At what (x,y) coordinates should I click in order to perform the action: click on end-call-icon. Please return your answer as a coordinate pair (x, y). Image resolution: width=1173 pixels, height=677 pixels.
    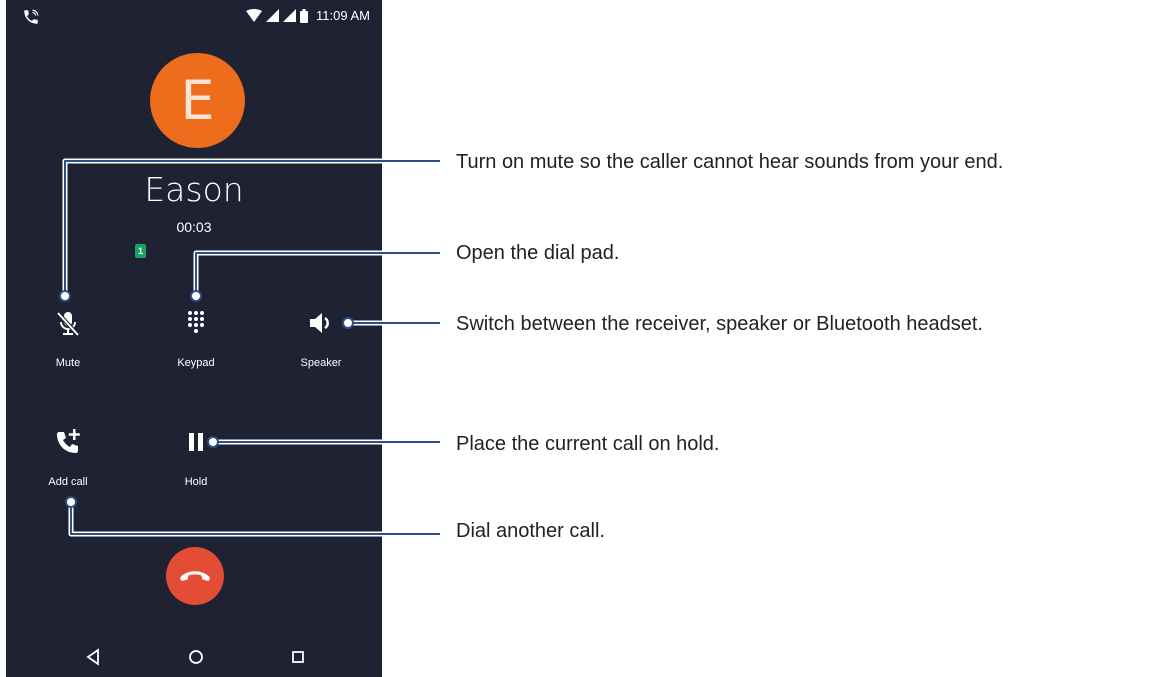
    Looking at the image, I should click on (195, 576).